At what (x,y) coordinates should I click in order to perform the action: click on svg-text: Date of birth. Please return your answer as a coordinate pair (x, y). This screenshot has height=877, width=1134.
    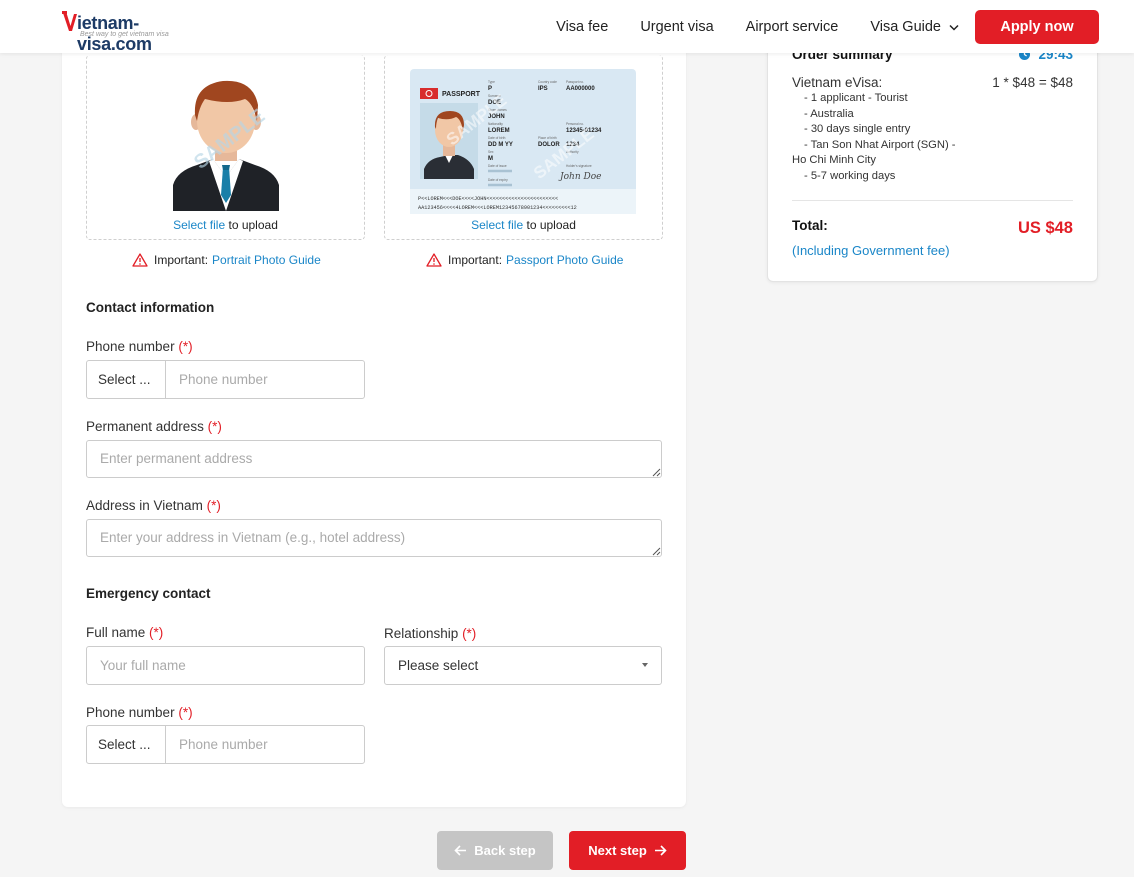
    Looking at the image, I should click on (497, 138).